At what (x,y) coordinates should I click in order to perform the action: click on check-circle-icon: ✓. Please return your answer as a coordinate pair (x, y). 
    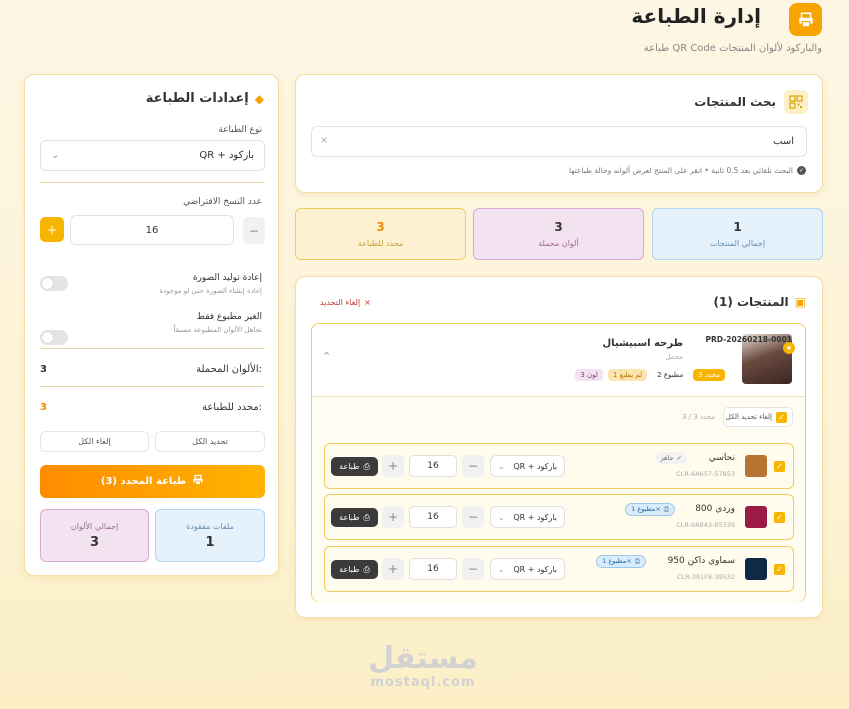
    Looking at the image, I should click on (801, 170).